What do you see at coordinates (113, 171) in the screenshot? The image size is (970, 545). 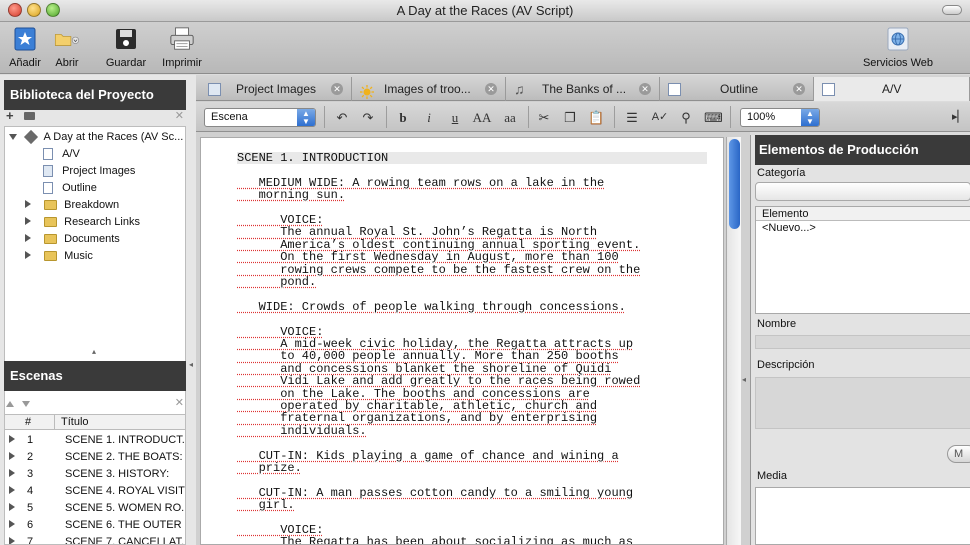 I see `tree-item-project-images: Project Images` at bounding box center [113, 171].